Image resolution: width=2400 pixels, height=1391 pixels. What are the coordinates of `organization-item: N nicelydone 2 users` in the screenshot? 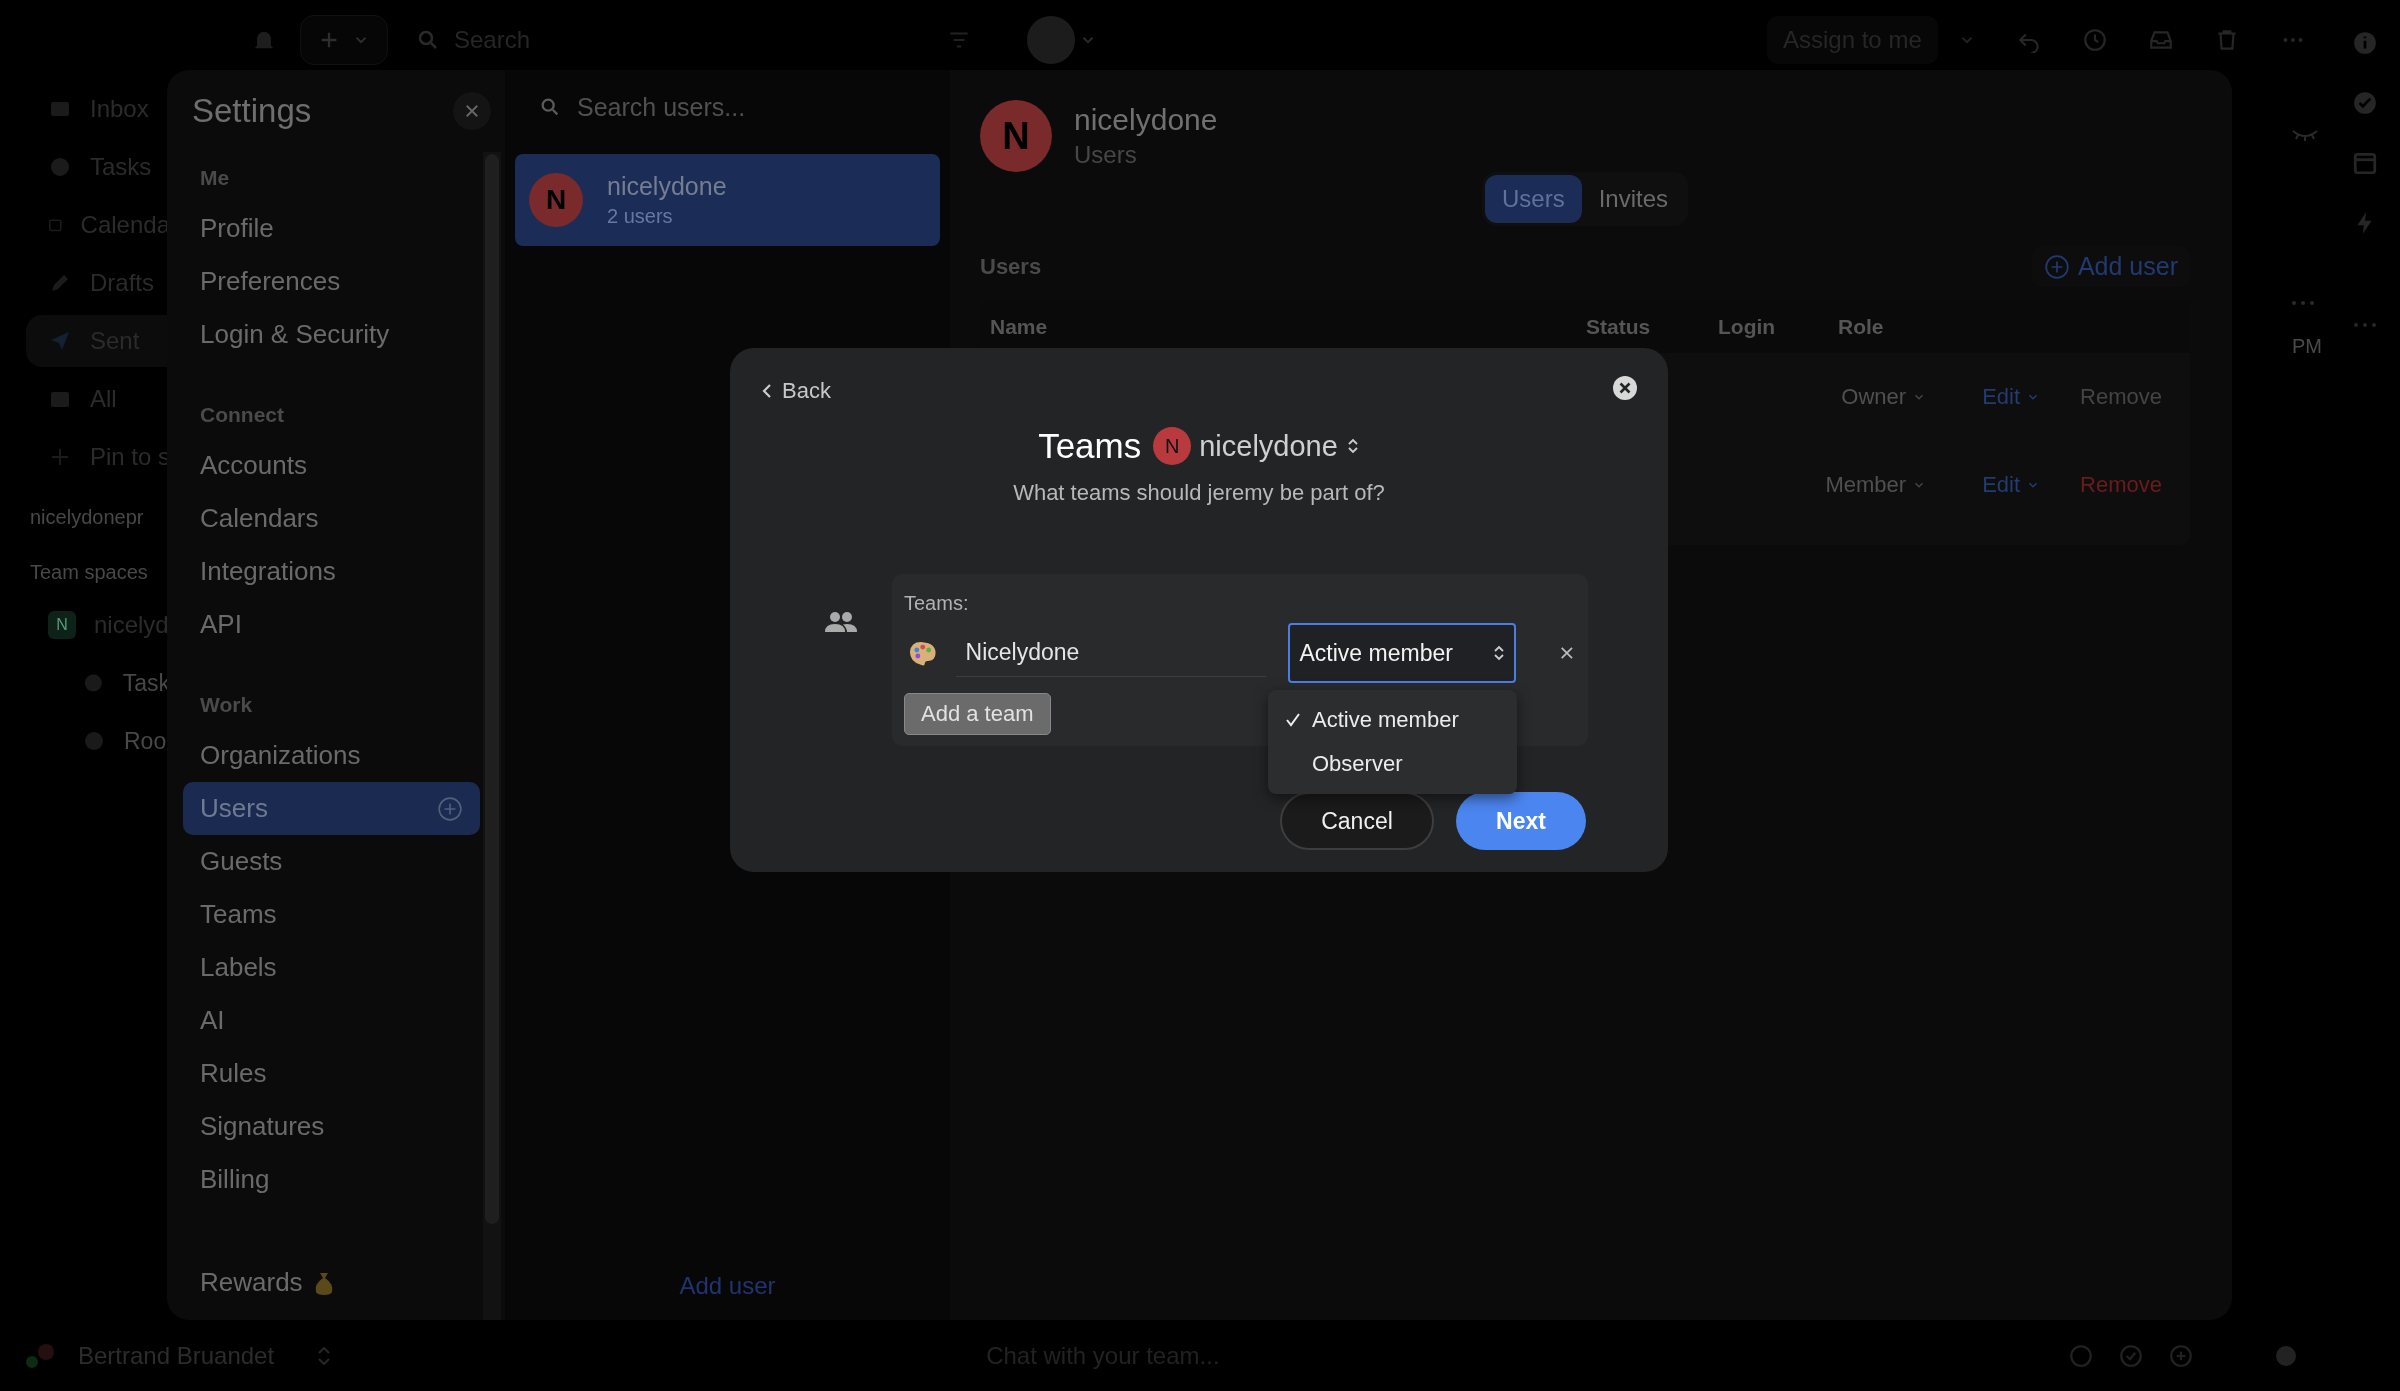 It's located at (727, 200).